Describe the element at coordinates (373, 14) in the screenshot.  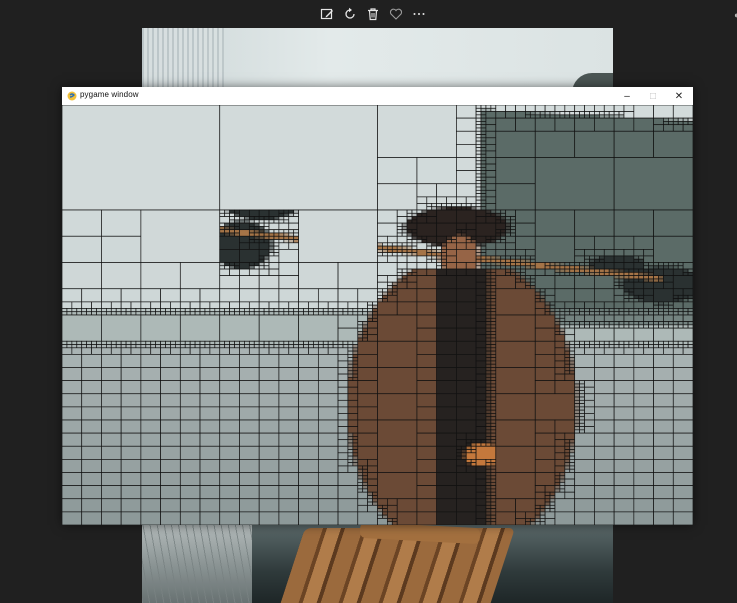
I see `delete-icon` at that location.